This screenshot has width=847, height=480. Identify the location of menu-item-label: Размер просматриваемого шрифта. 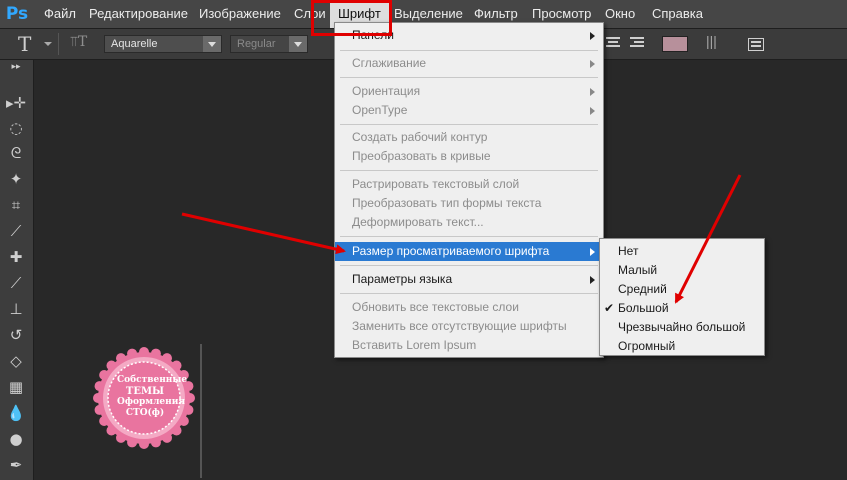
(451, 251).